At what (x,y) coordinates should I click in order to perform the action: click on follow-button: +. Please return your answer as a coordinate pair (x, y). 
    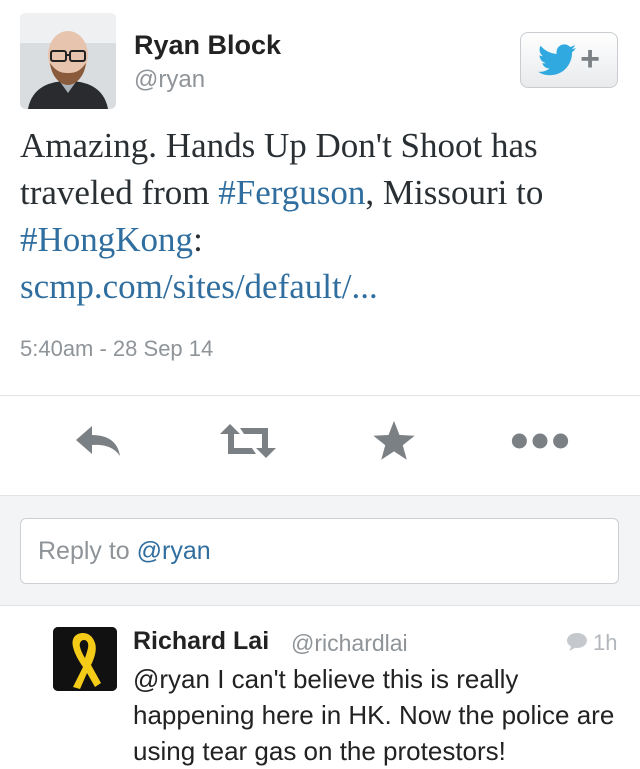
    Looking at the image, I should click on (569, 60).